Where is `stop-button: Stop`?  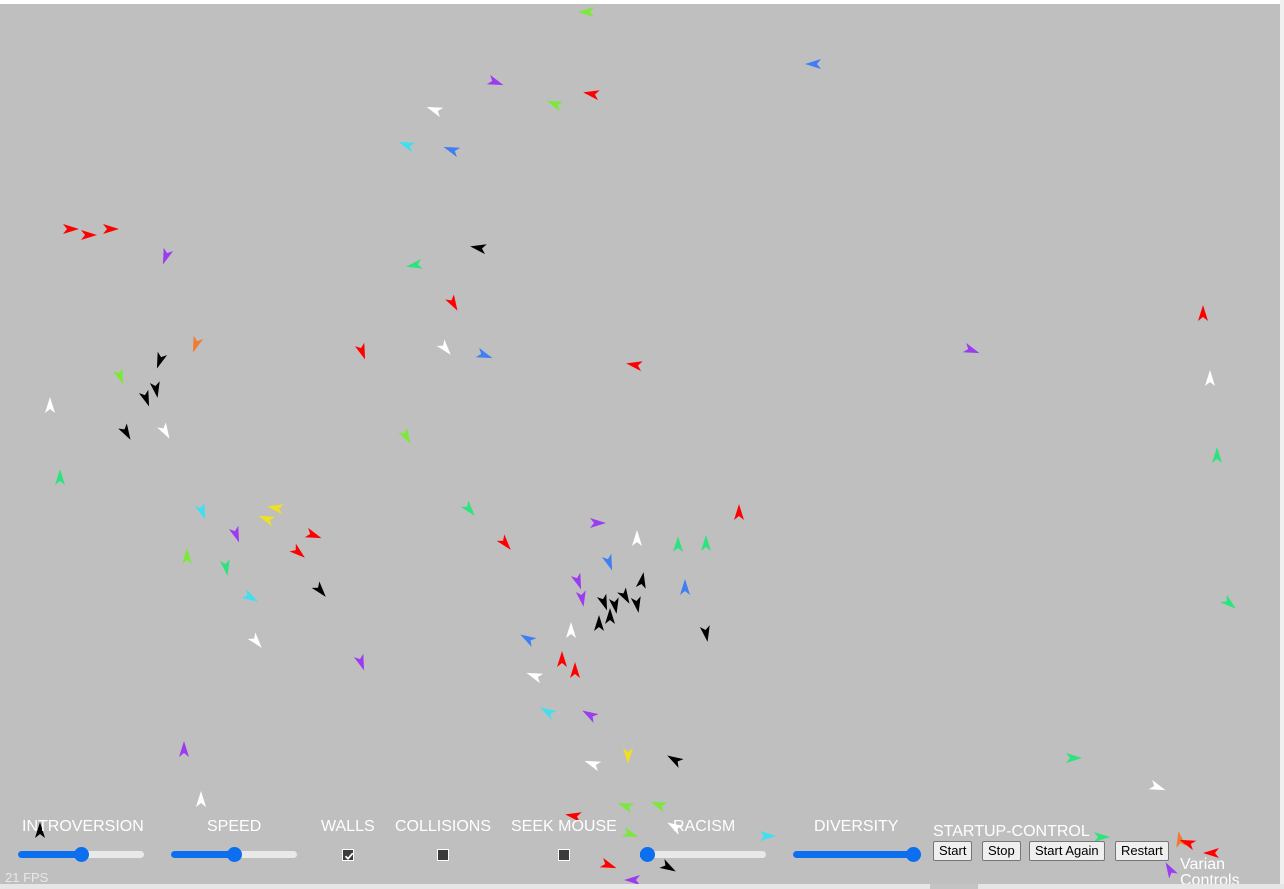
stop-button: Stop is located at coordinates (1001, 851).